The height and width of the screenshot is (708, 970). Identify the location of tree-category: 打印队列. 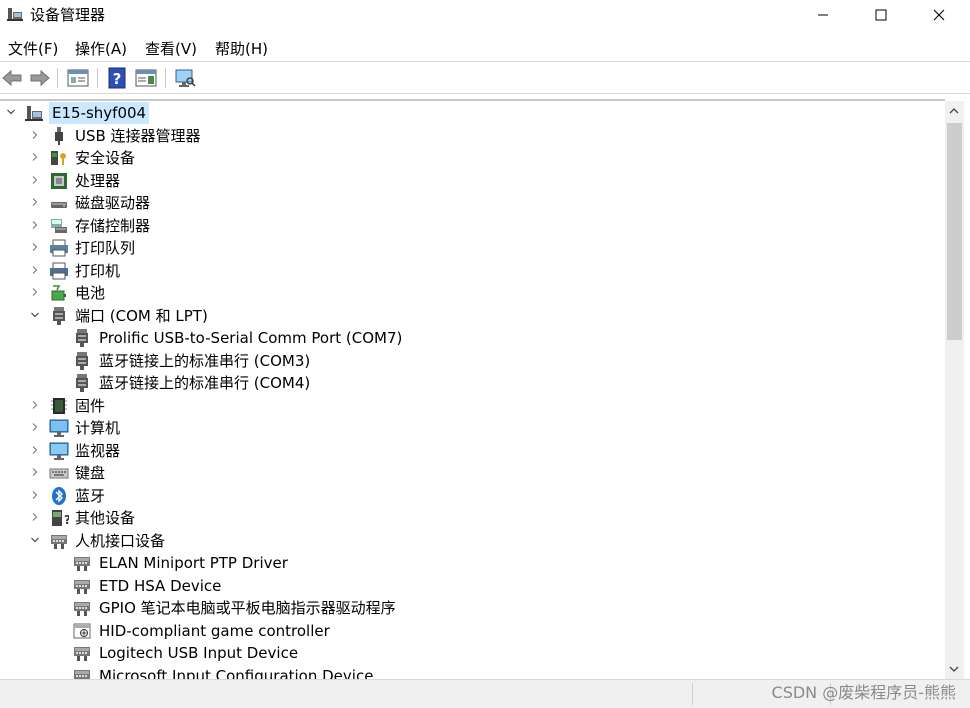
(472, 248).